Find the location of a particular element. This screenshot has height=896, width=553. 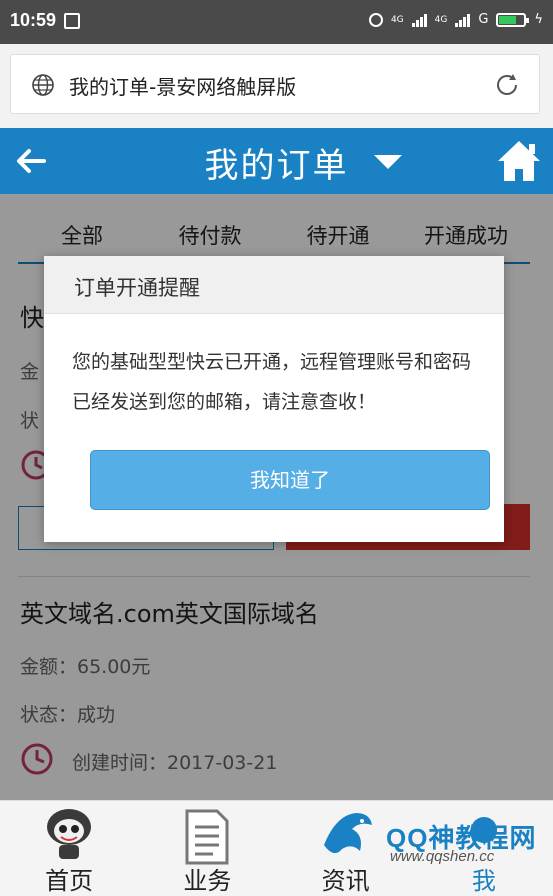

globe-icon is located at coordinates (43, 85).